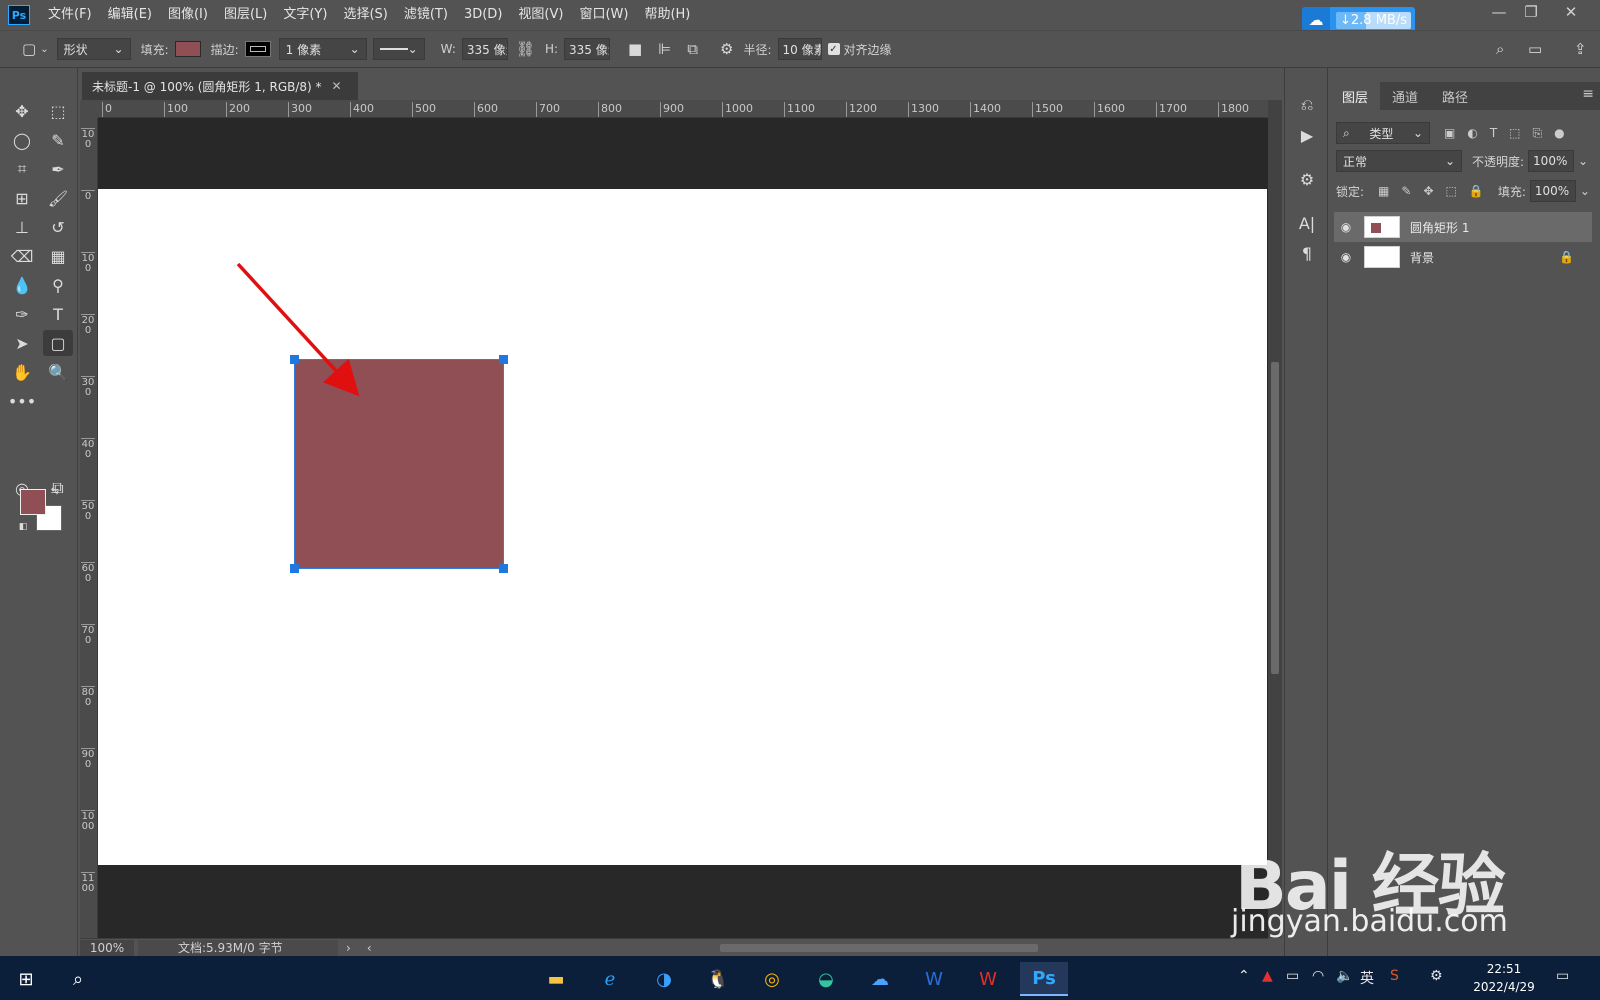  I want to click on chevron-left-icon: ‹, so click(369, 948).